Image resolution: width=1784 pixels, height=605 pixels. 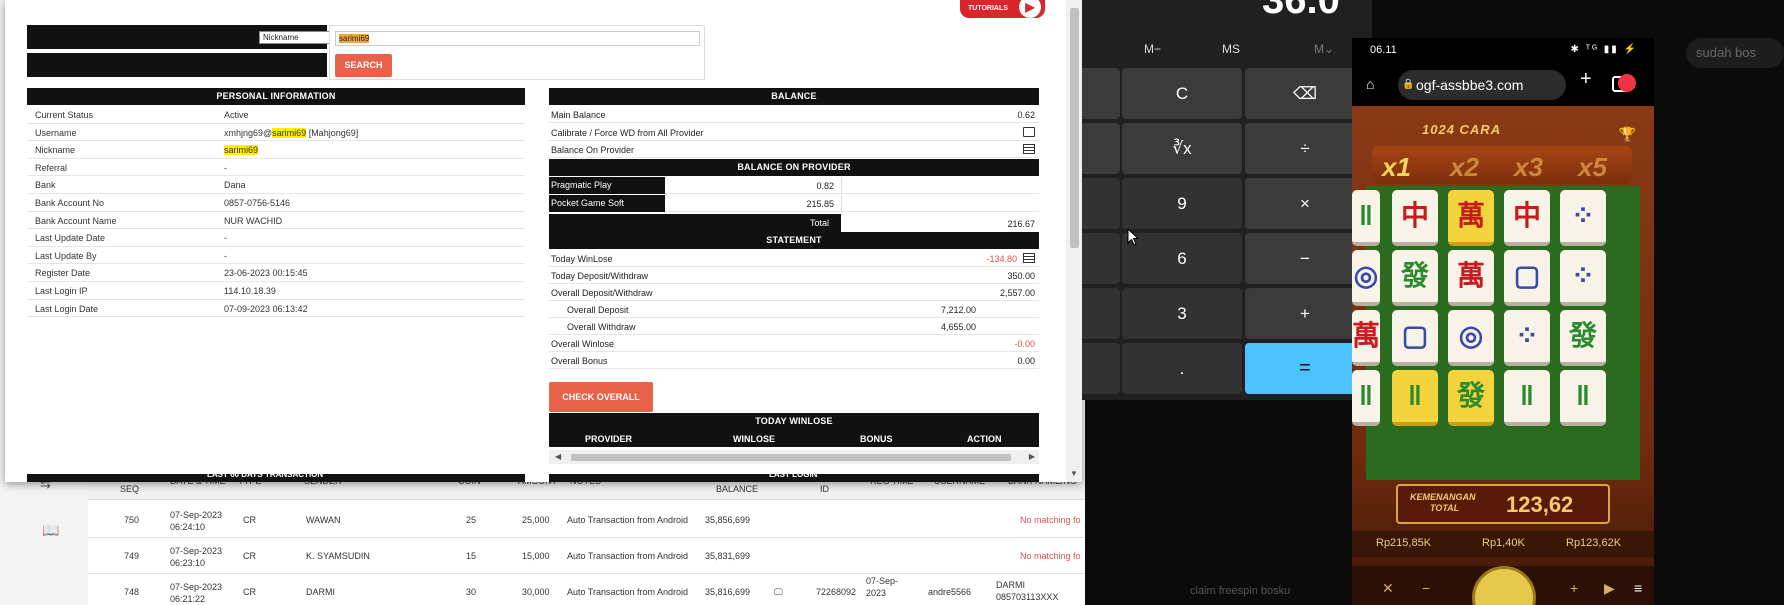 I want to click on provider-value: 0.82, so click(x=825, y=186).